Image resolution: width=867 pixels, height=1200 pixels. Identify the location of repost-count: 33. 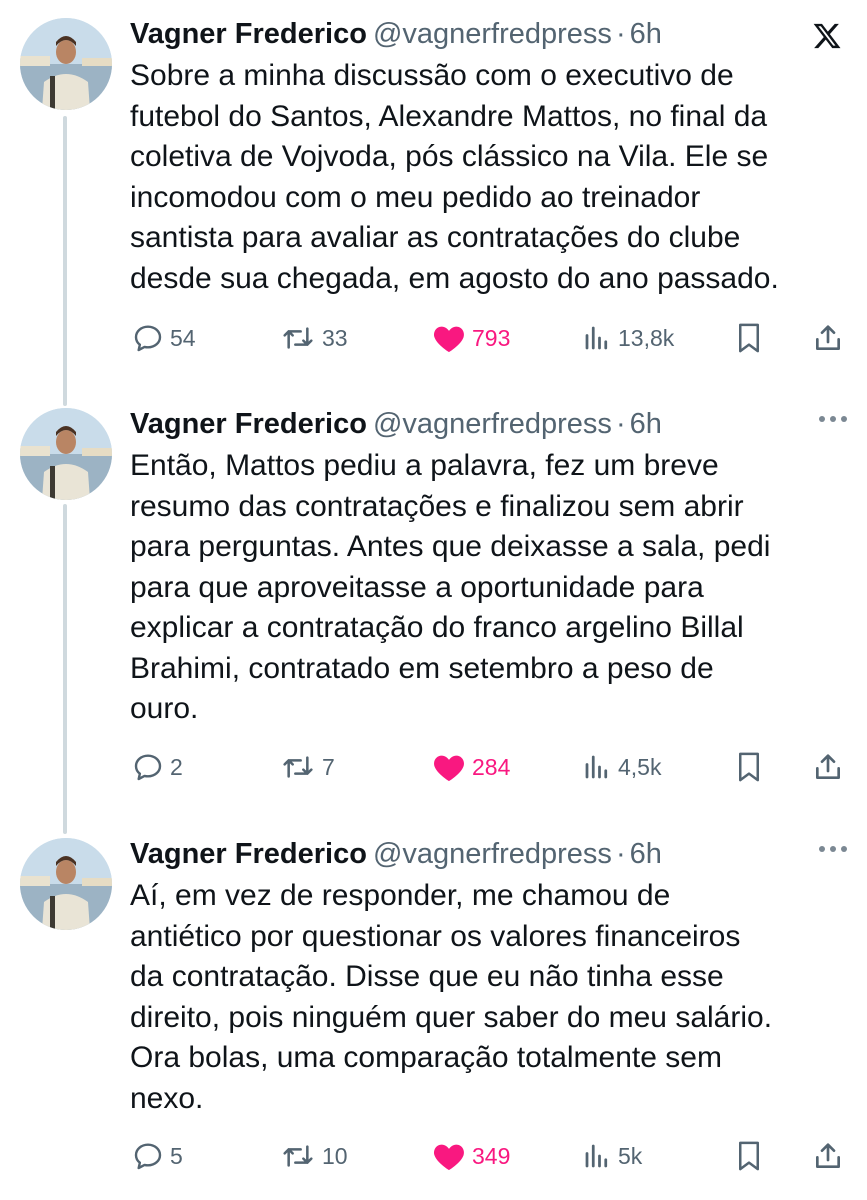
(335, 337).